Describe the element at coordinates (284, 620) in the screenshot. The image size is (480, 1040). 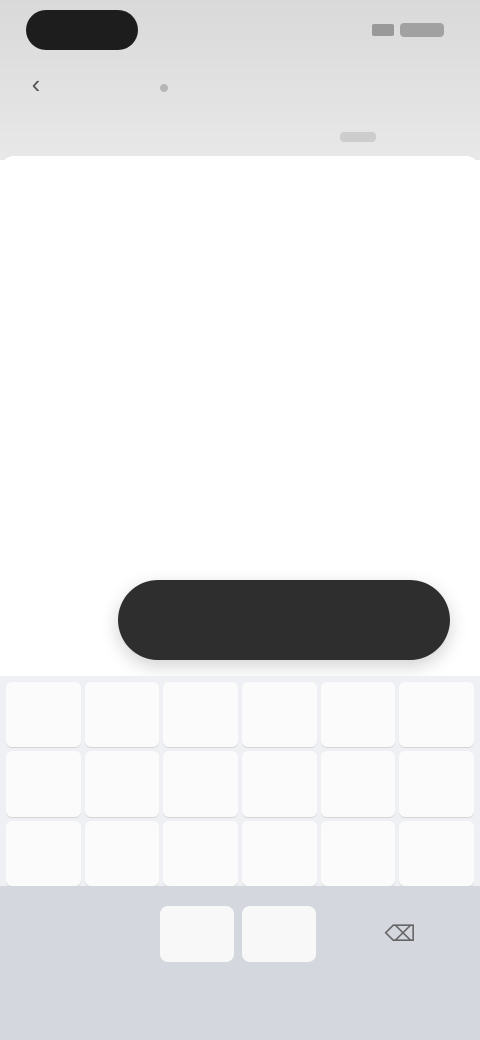
I see `confirm-button` at that location.